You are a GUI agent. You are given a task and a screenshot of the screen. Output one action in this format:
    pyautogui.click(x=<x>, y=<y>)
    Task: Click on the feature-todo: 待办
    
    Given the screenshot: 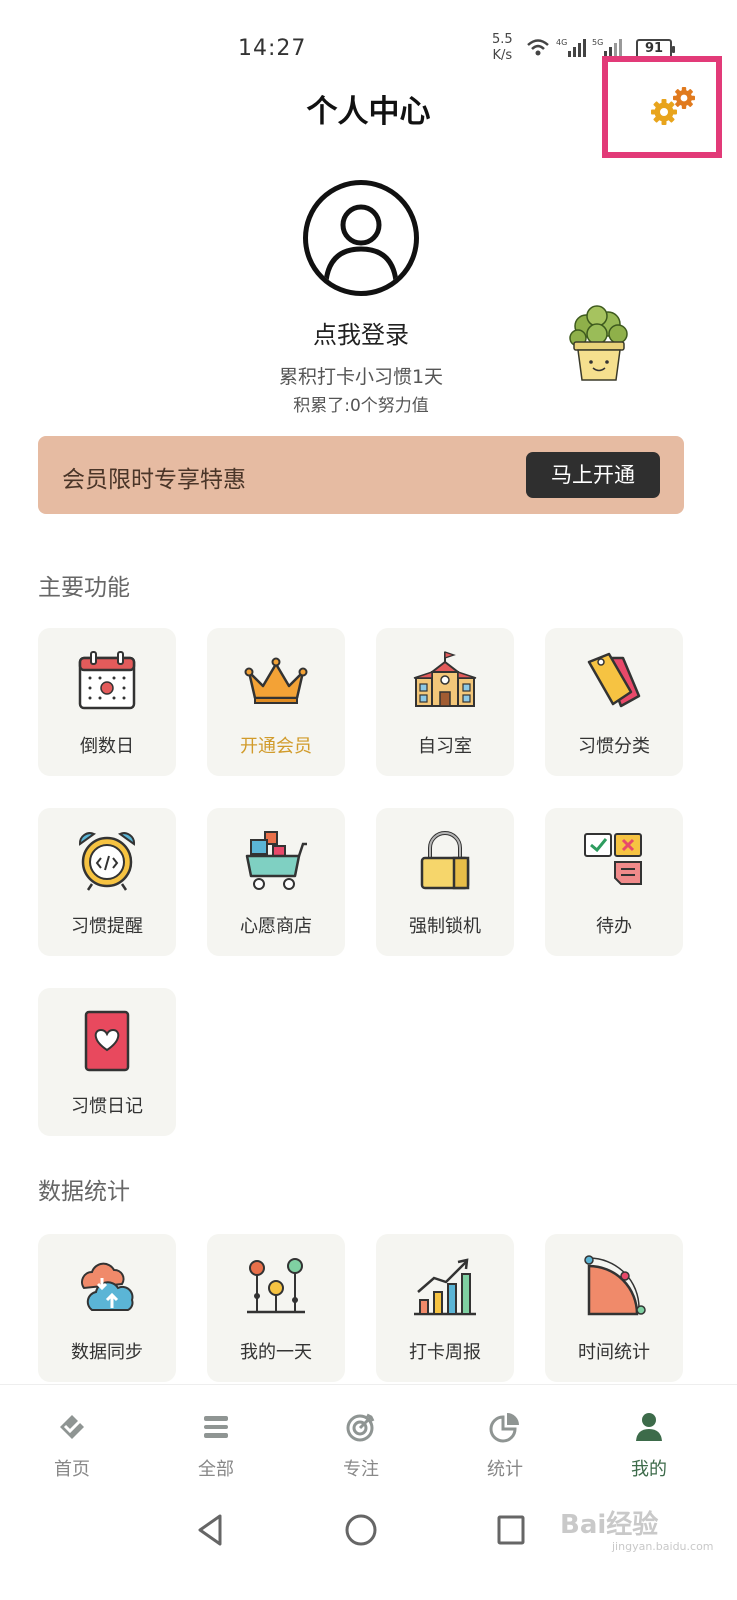 What is the action you would take?
    pyautogui.click(x=614, y=882)
    